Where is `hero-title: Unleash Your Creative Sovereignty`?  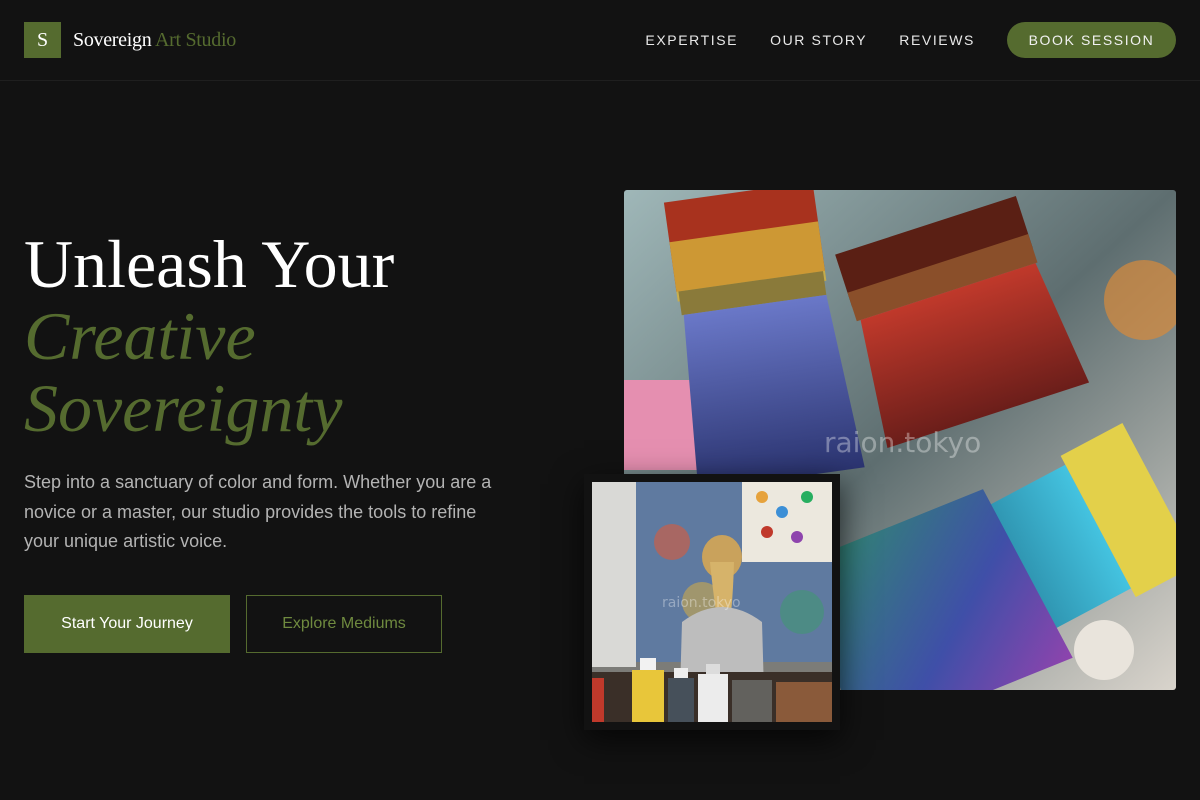 hero-title: Unleash Your Creative Sovereignty is located at coordinates (304, 336).